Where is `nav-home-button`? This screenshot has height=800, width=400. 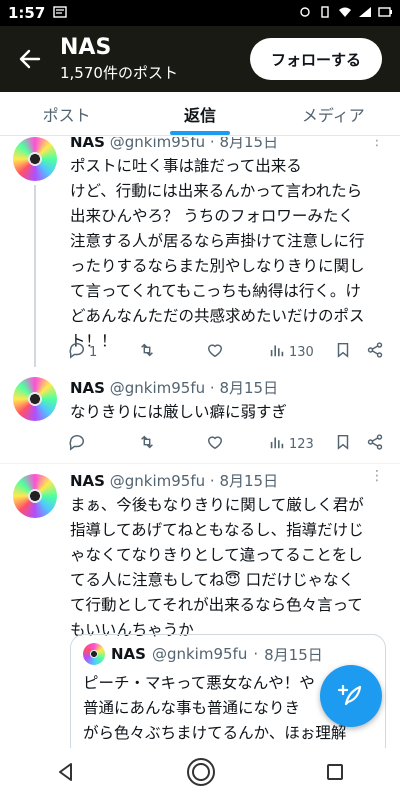
nav-home-button is located at coordinates (201, 774).